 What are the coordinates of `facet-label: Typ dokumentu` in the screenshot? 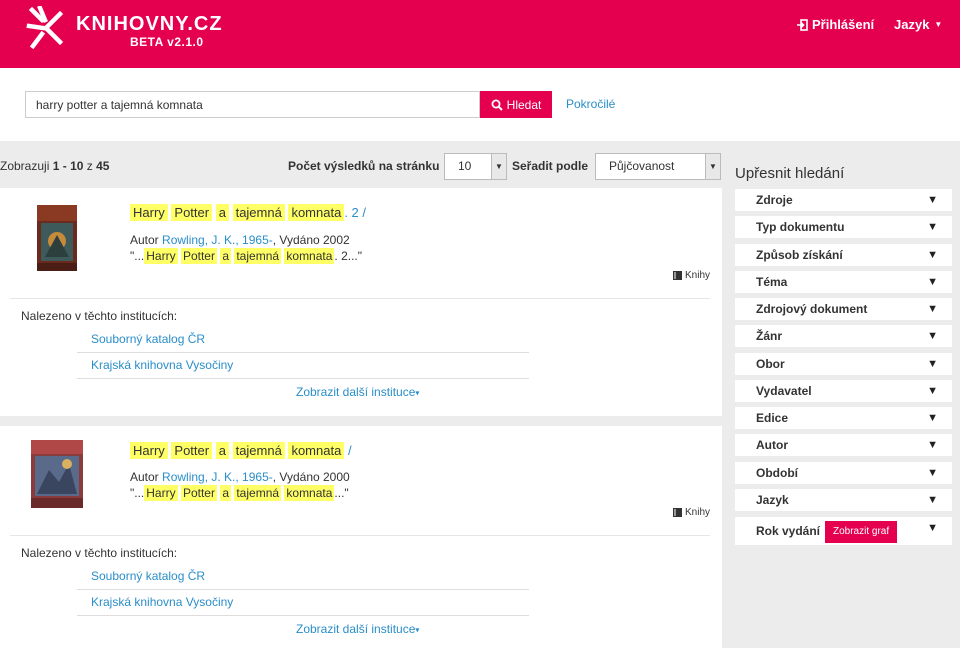 It's located at (800, 227).